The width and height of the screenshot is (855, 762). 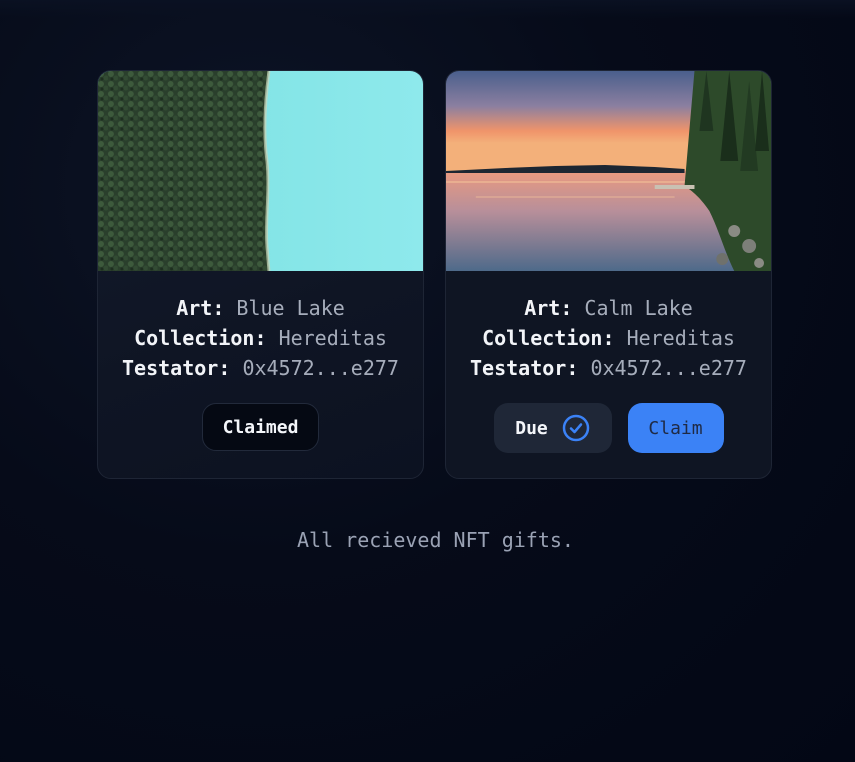 What do you see at coordinates (575, 428) in the screenshot?
I see `check-circle-icon` at bounding box center [575, 428].